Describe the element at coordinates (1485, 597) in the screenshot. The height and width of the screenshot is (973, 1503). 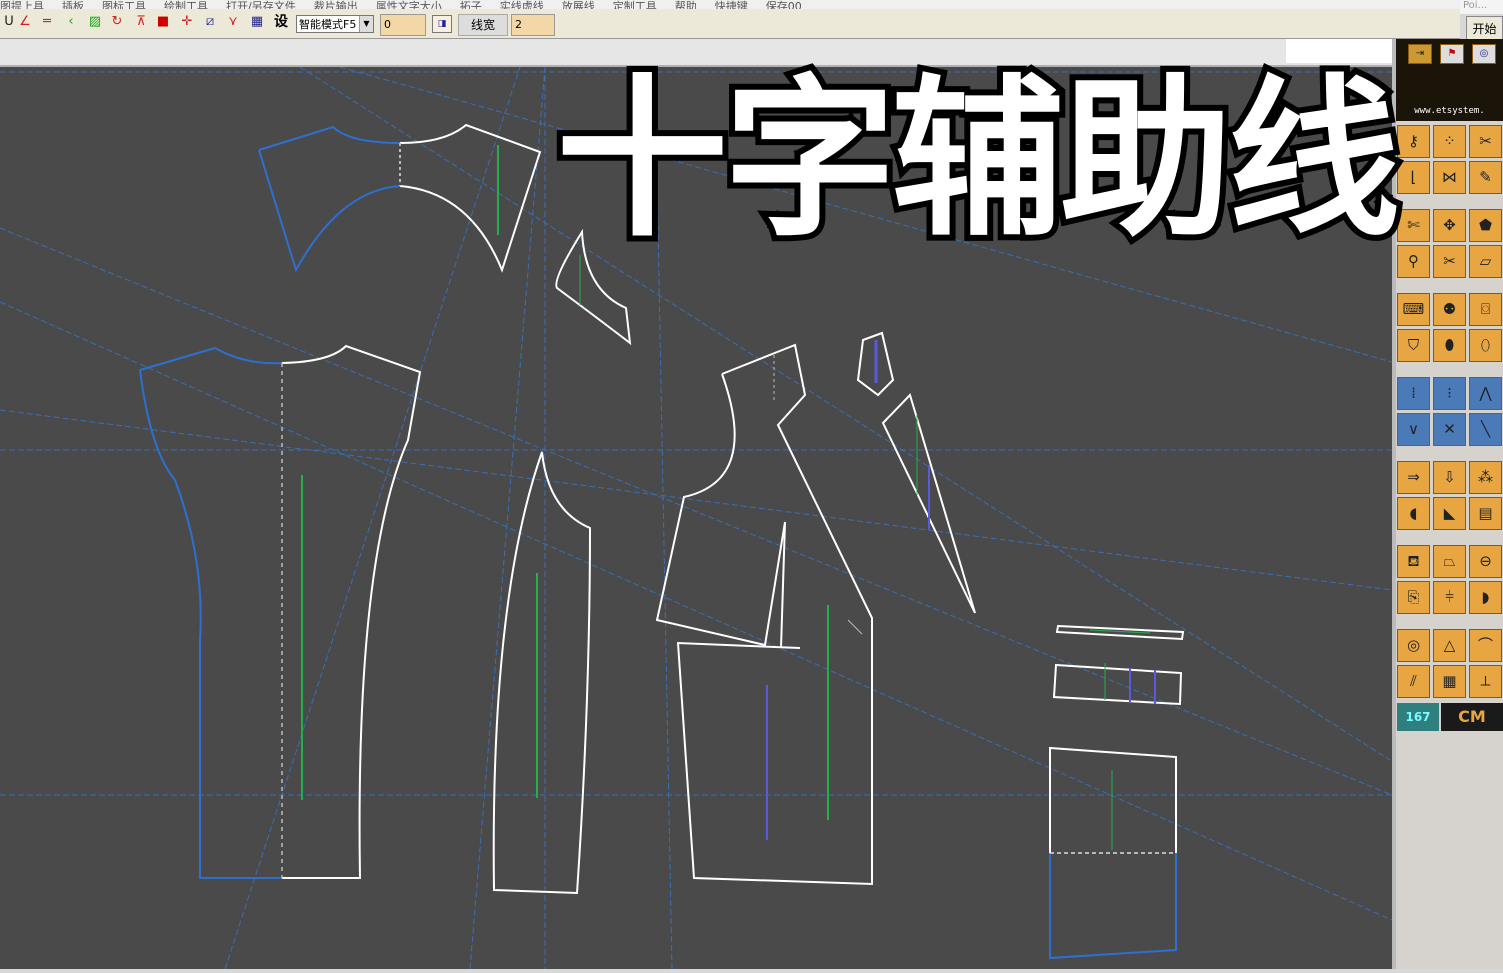
I see `sleeve-shape-icon: ◗` at that location.